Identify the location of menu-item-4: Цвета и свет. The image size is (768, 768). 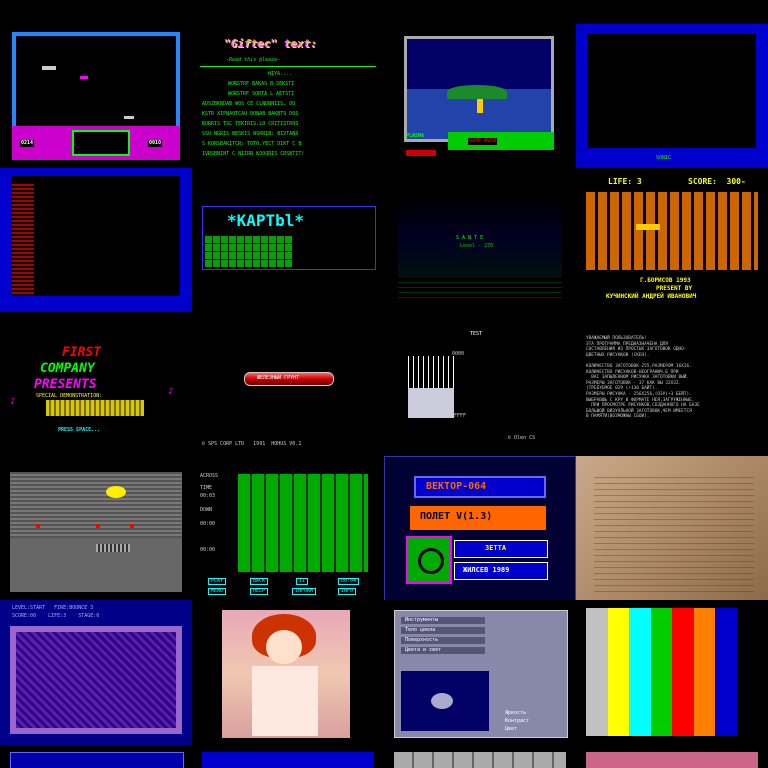
(443, 650).